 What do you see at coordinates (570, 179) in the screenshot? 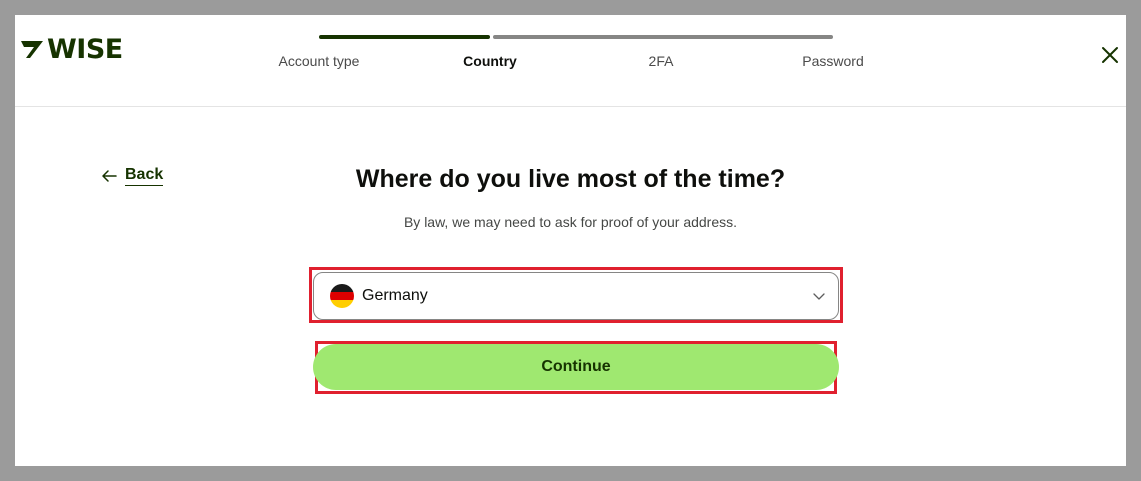
I see `page-title: Where do you live most of the time?` at bounding box center [570, 179].